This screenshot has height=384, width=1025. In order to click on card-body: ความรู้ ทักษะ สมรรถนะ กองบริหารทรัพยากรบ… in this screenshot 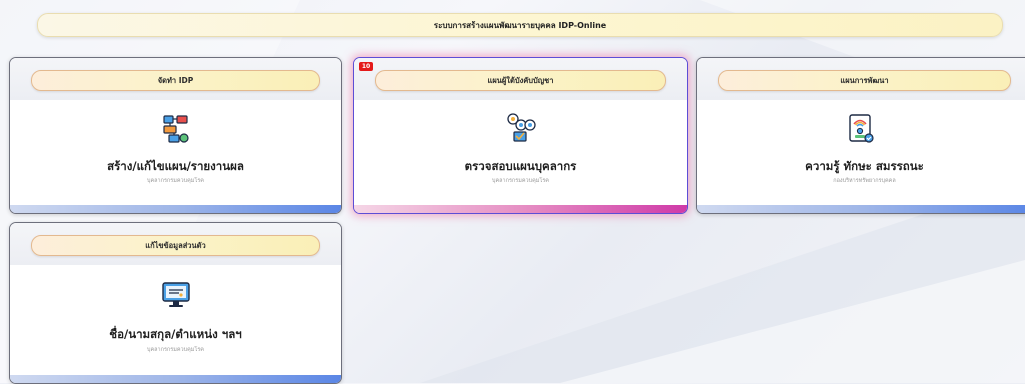, I will do `click(861, 152)`.